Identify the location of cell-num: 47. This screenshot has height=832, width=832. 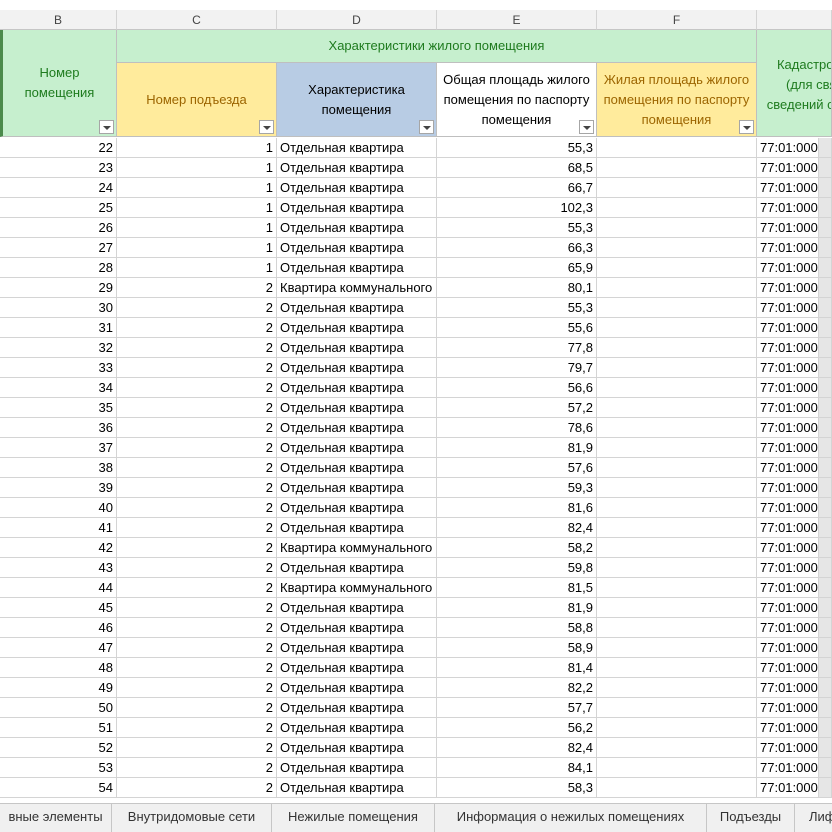
(58, 648).